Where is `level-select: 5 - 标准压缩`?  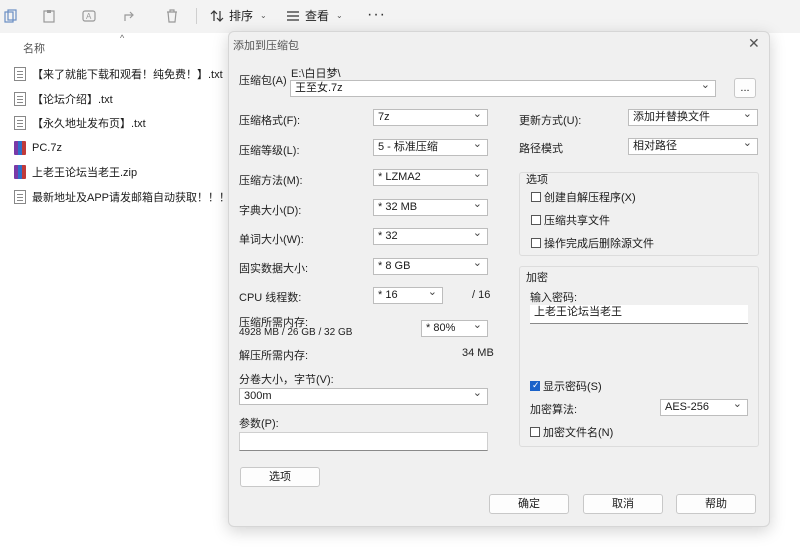
level-select: 5 - 标准压缩 is located at coordinates (430, 147).